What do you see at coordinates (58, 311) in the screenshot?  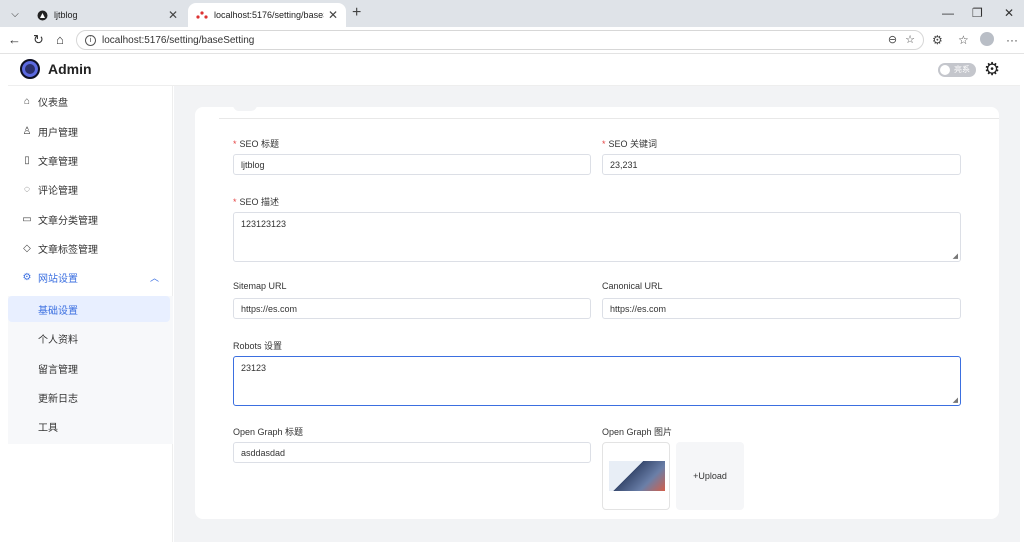 I see `submenu-item-label: 基础设置` at bounding box center [58, 311].